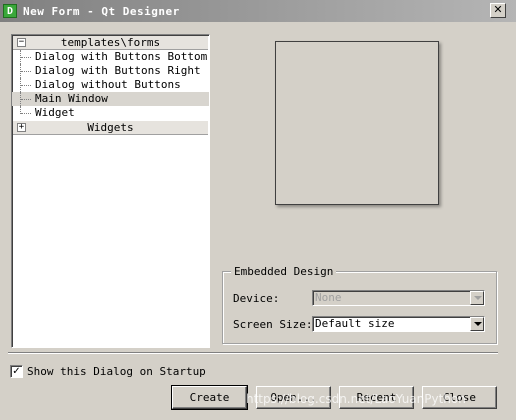 The height and width of the screenshot is (420, 516). I want to click on show-on-startup-checkbox: ✓, so click(16, 371).